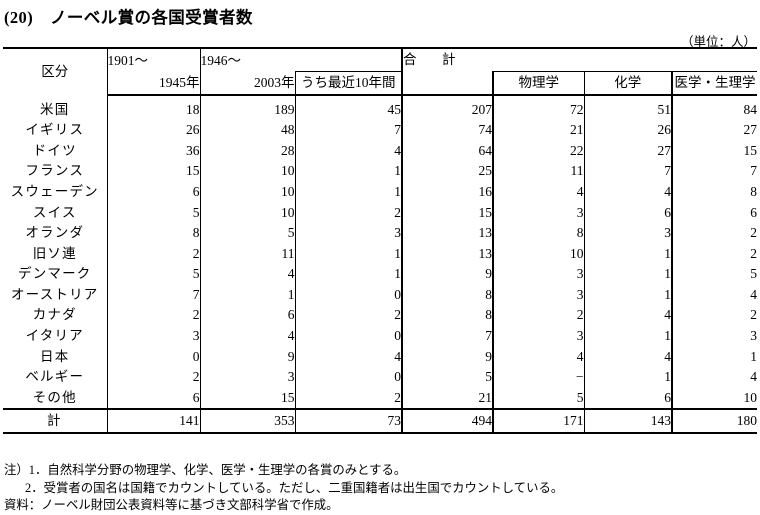 The image size is (760, 515). I want to click on total-row-period1: 141, so click(153, 420).